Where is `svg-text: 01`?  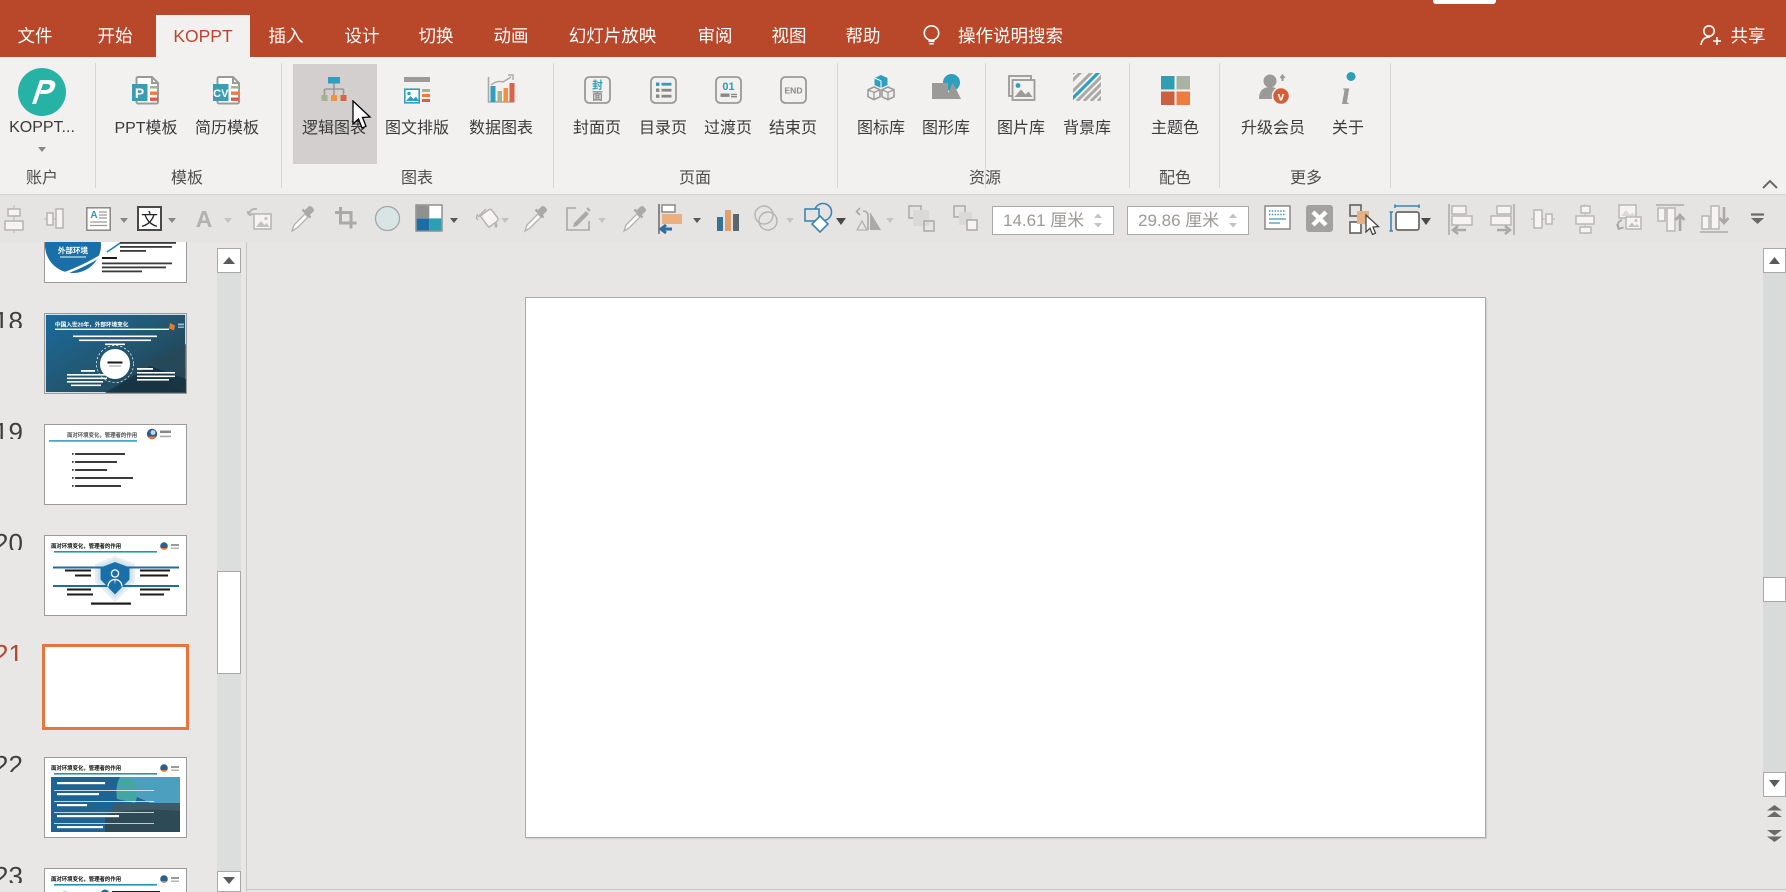
svg-text: 01 is located at coordinates (728, 87).